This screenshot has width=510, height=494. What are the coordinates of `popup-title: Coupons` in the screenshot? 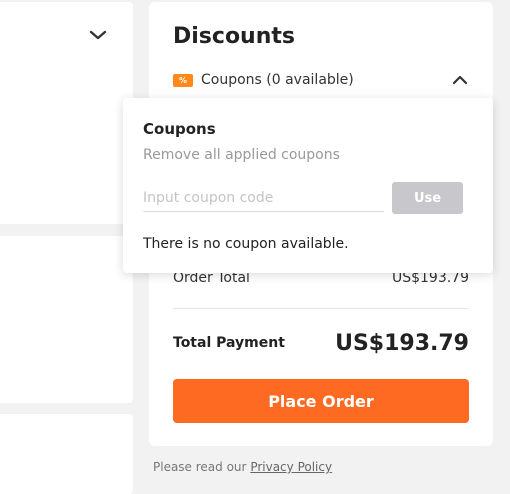 It's located at (179, 129).